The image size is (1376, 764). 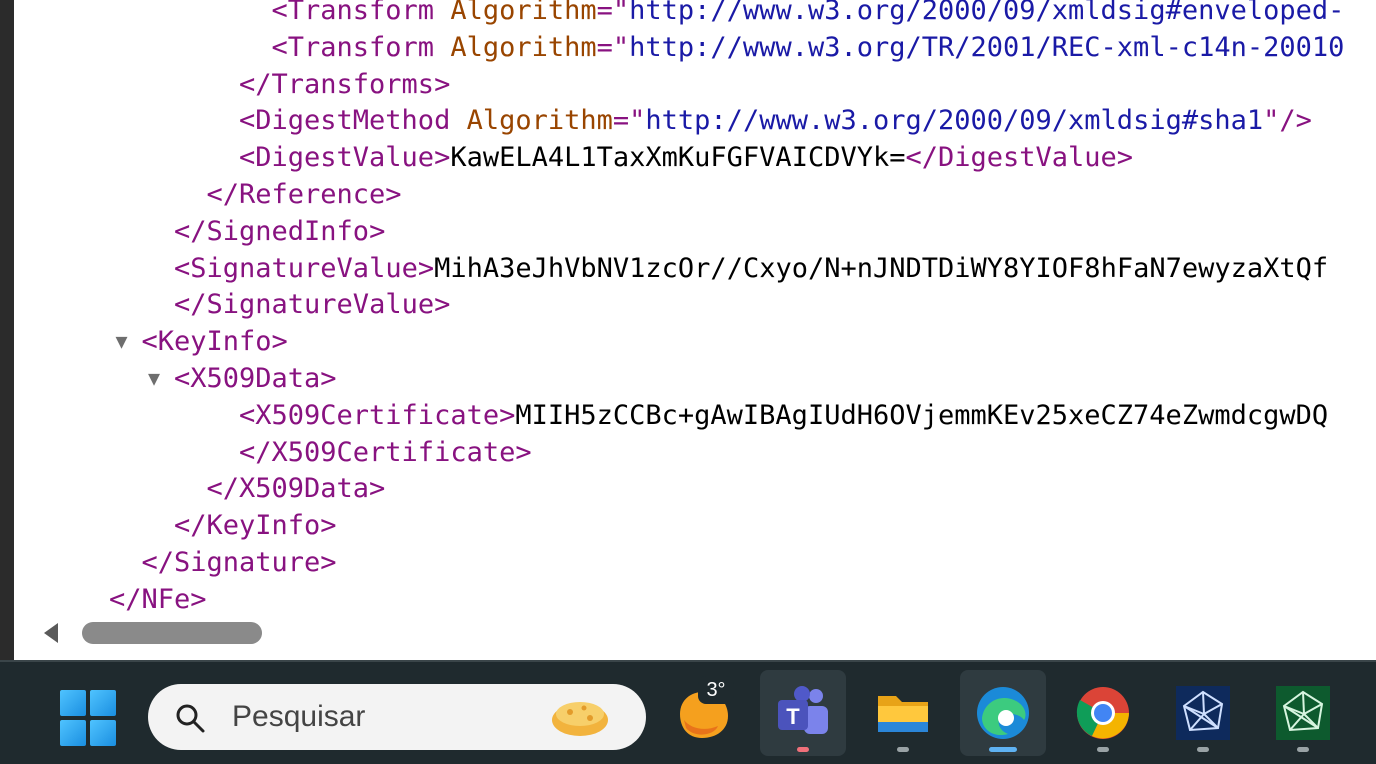 What do you see at coordinates (703, 713) in the screenshot?
I see `taskbar-weather: 3°` at bounding box center [703, 713].